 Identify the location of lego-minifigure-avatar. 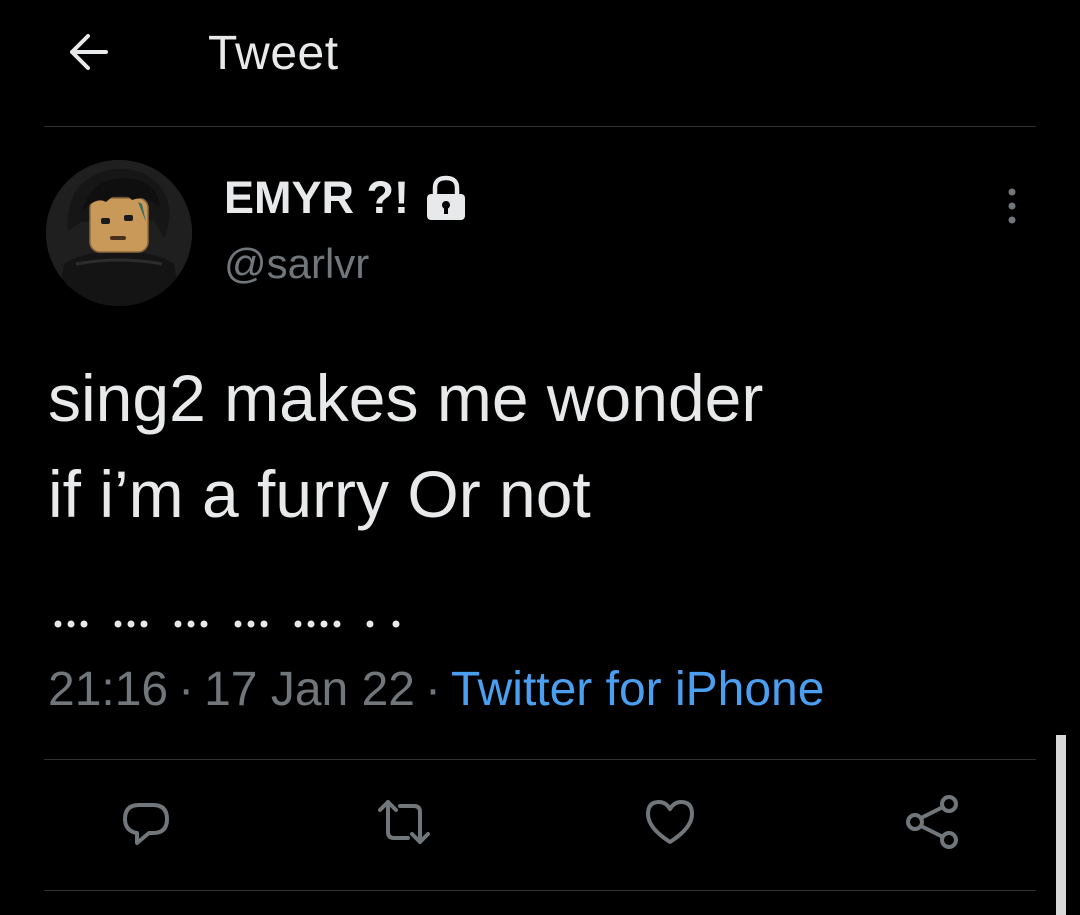
(119, 233).